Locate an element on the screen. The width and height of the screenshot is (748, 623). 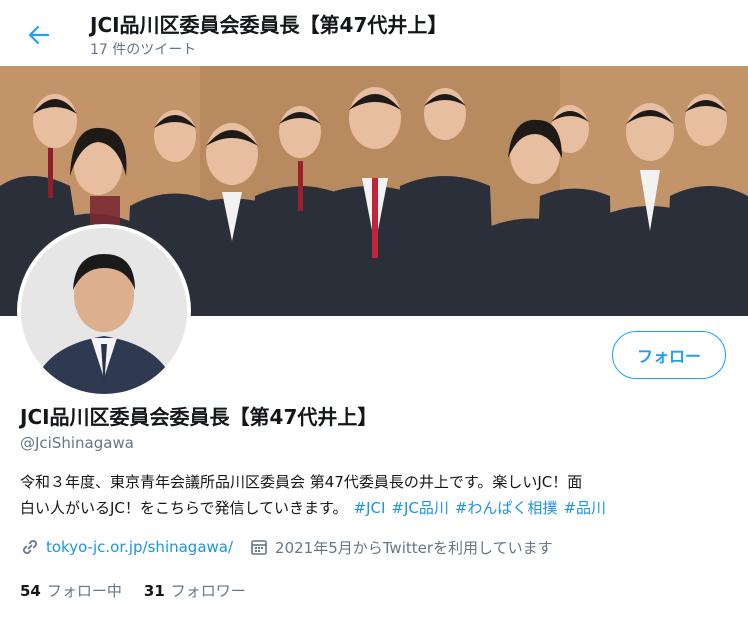
profile-avatar is located at coordinates (104, 311).